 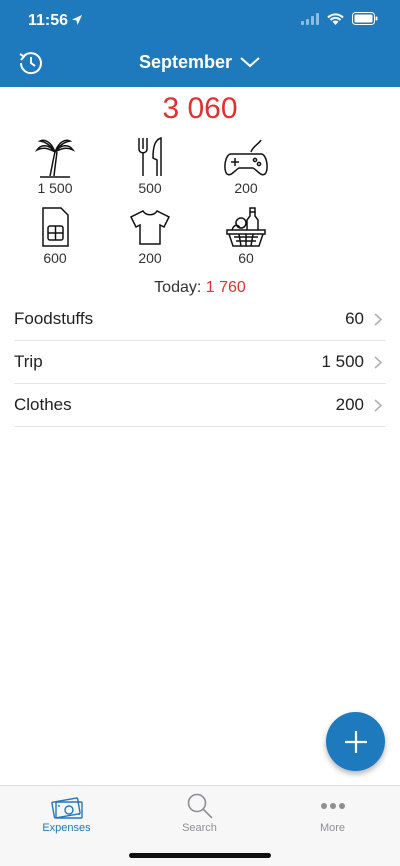 I want to click on list-item: Trip 1 500, so click(x=200, y=362).